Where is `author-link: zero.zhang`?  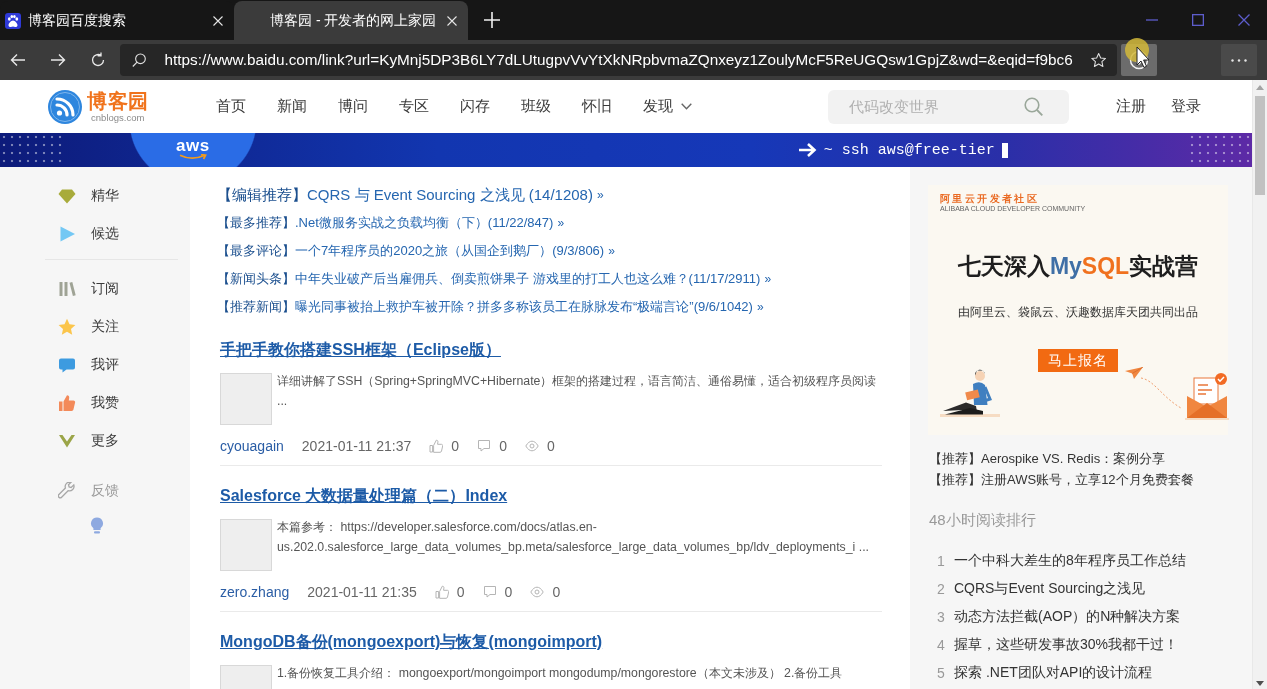
author-link: zero.zhang is located at coordinates (255, 592).